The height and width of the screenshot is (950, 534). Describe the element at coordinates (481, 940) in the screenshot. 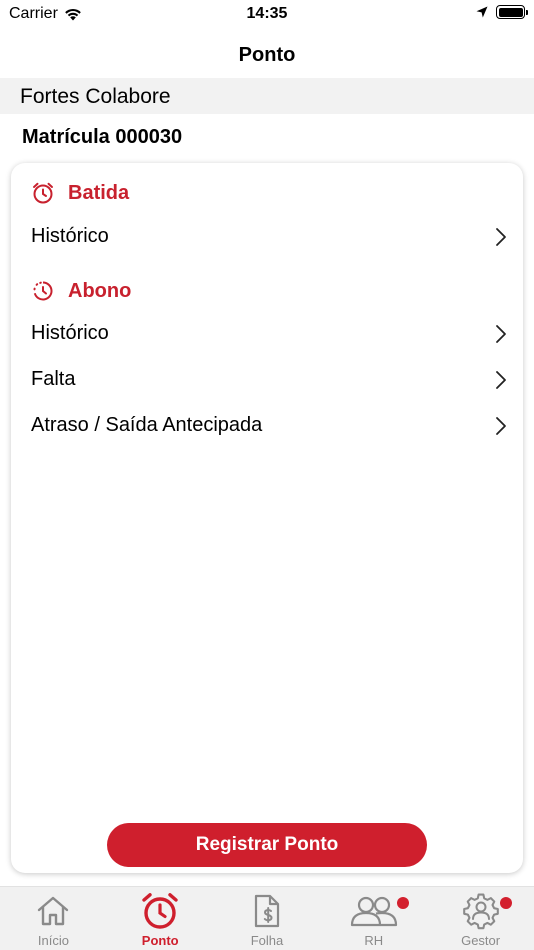

I see `tab-label: Gestor` at that location.